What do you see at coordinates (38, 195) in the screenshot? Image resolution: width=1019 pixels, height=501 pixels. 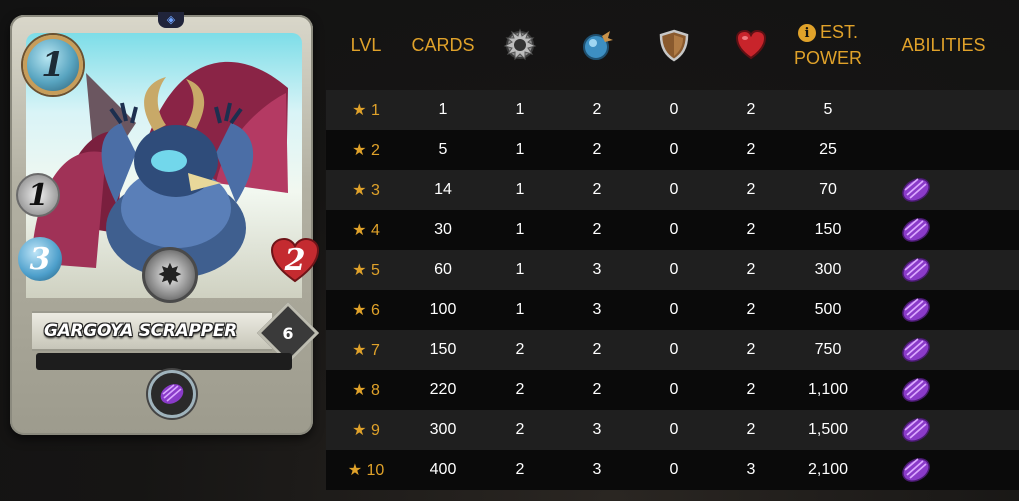 I see `melee-attack-stat: 1` at bounding box center [38, 195].